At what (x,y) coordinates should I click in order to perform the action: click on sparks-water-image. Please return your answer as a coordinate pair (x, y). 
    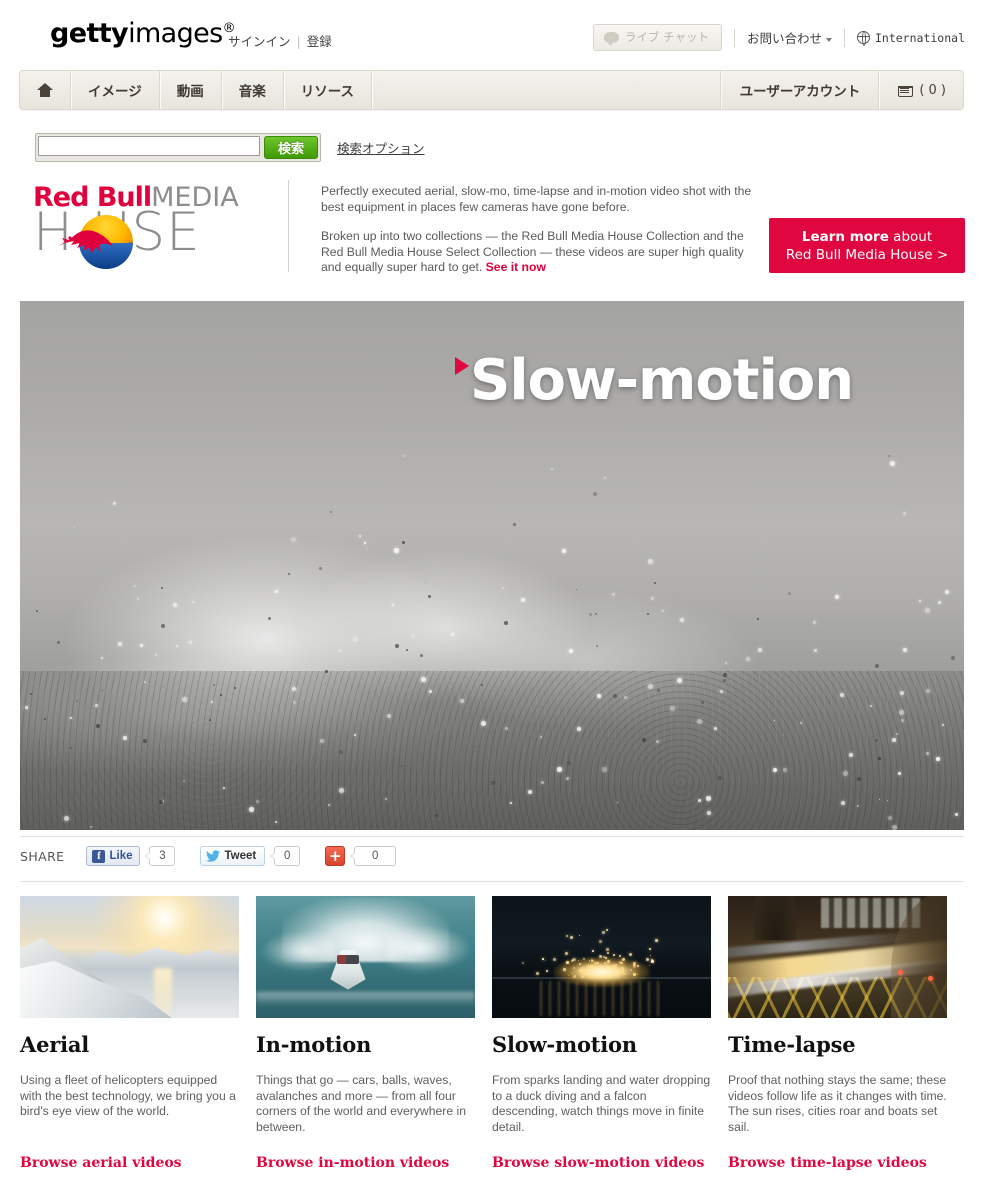
    Looking at the image, I should click on (601, 957).